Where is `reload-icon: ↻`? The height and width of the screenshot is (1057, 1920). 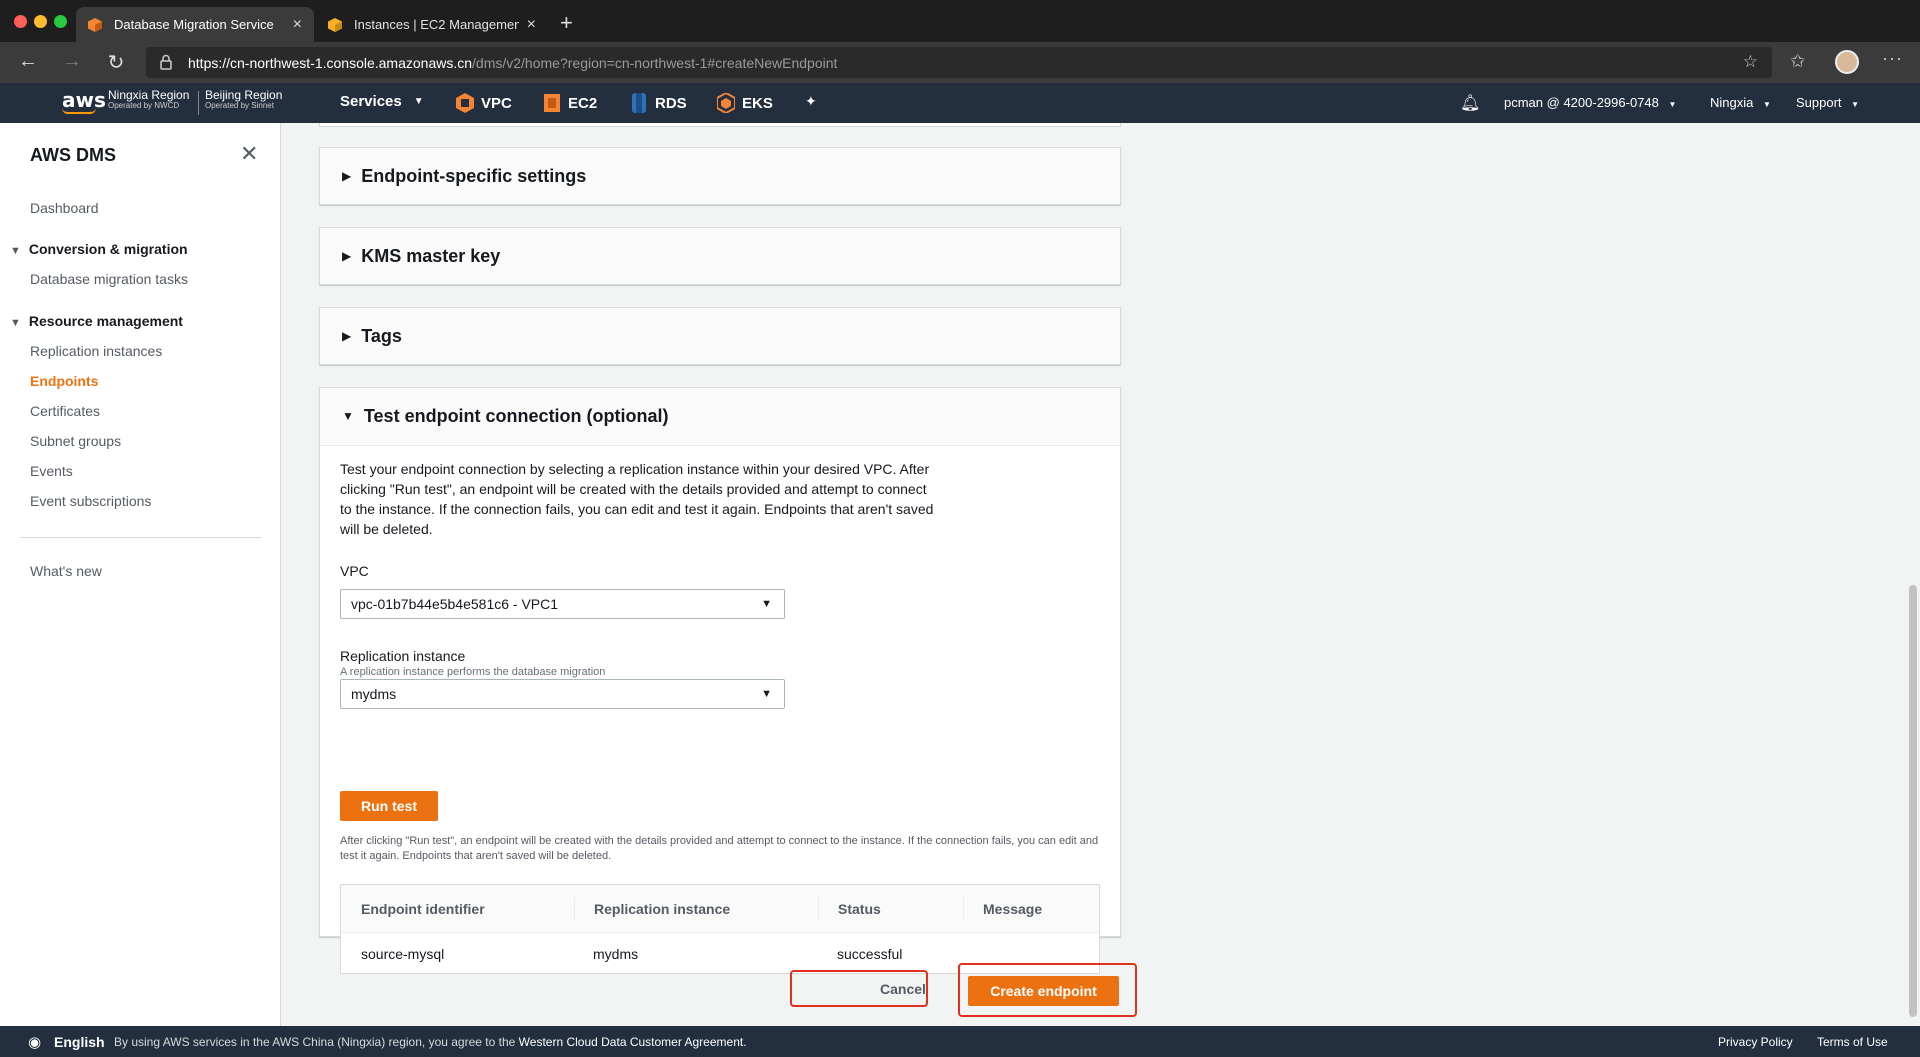
reload-icon: ↻ is located at coordinates (116, 62).